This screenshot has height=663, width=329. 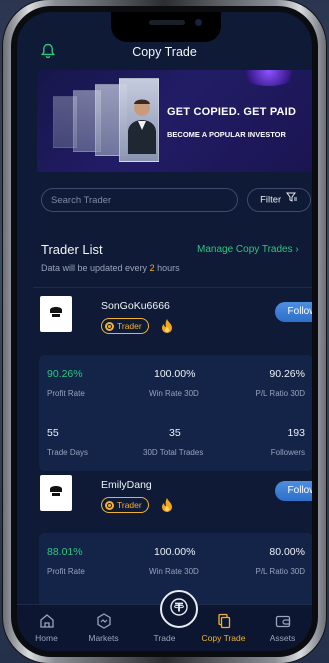 I want to click on filter-button: Filter, so click(x=279, y=200).